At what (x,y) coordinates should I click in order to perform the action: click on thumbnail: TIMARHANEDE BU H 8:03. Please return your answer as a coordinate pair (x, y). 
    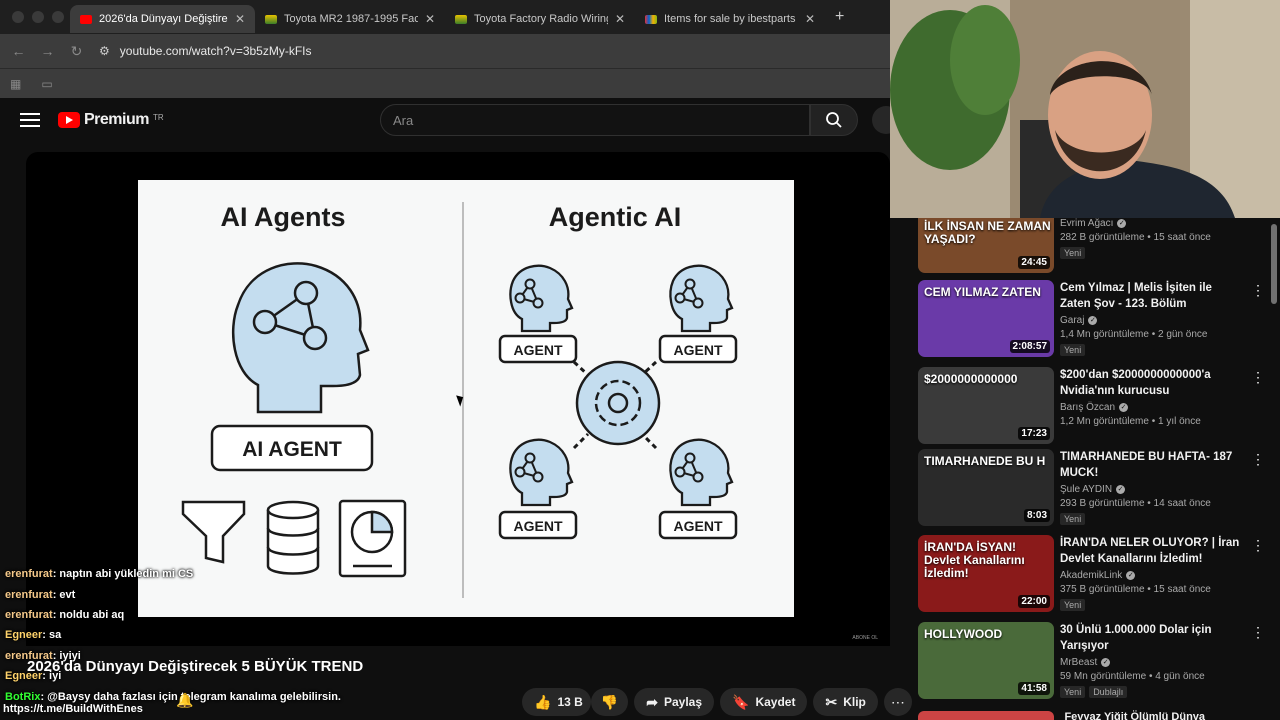
    Looking at the image, I should click on (986, 487).